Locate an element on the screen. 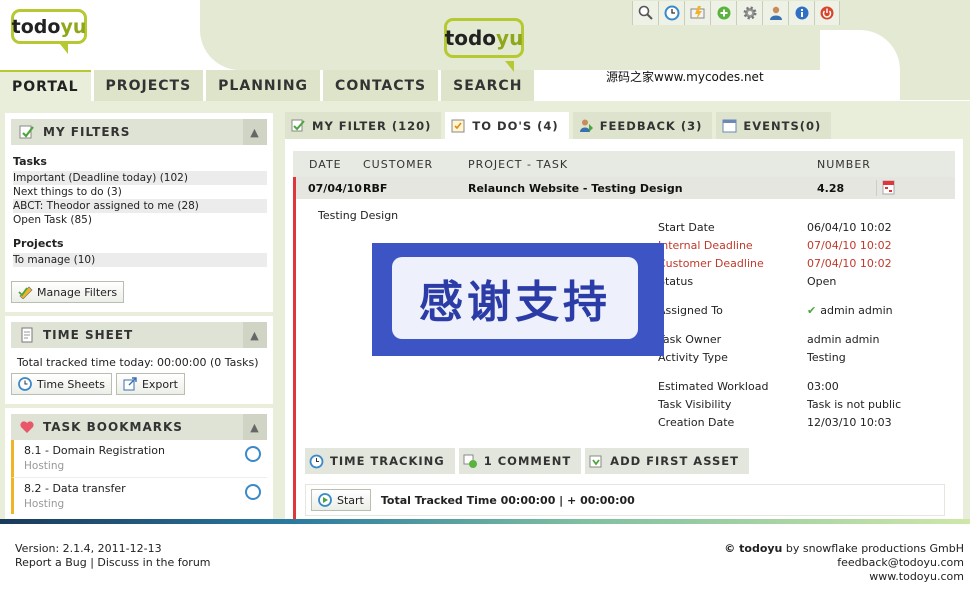 This screenshot has width=970, height=599. column-project-task: PROJECT - TASK is located at coordinates (518, 164).